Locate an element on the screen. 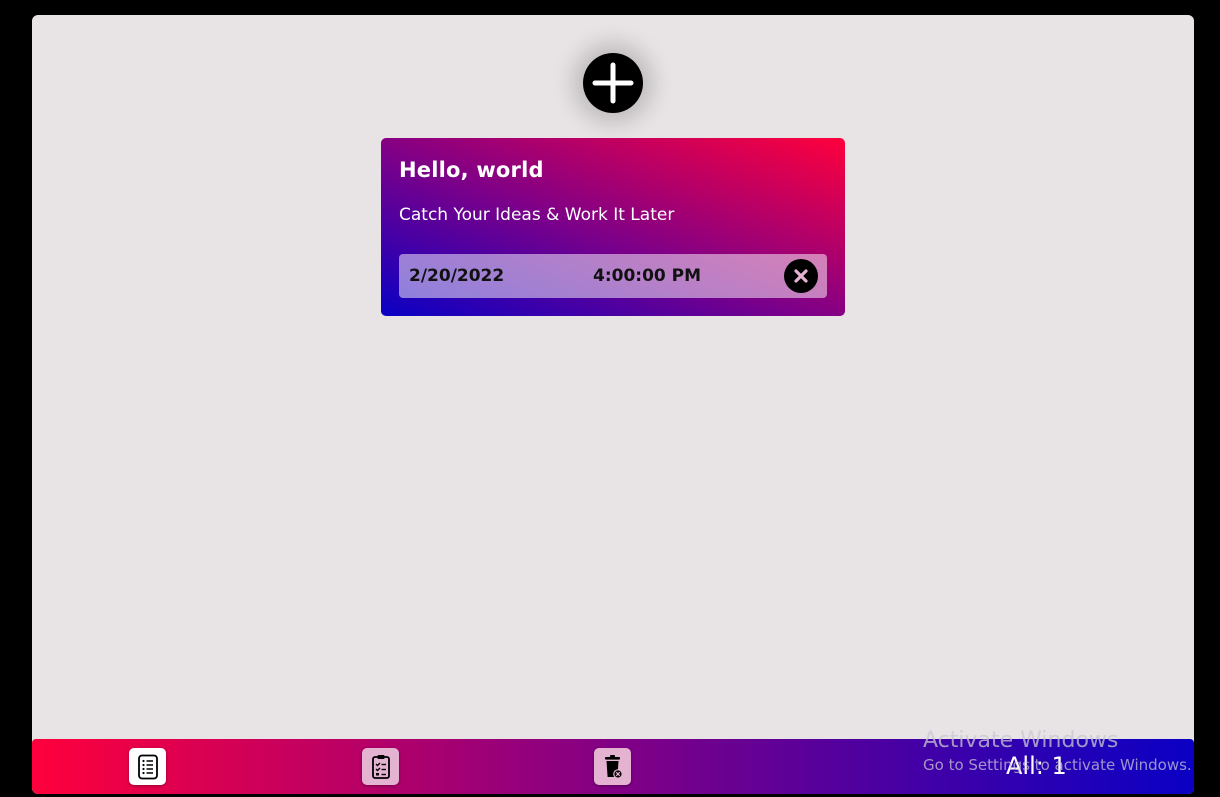 The height and width of the screenshot is (797, 1220). note-footer: 2/20/2022 4:00:00 PM is located at coordinates (613, 276).